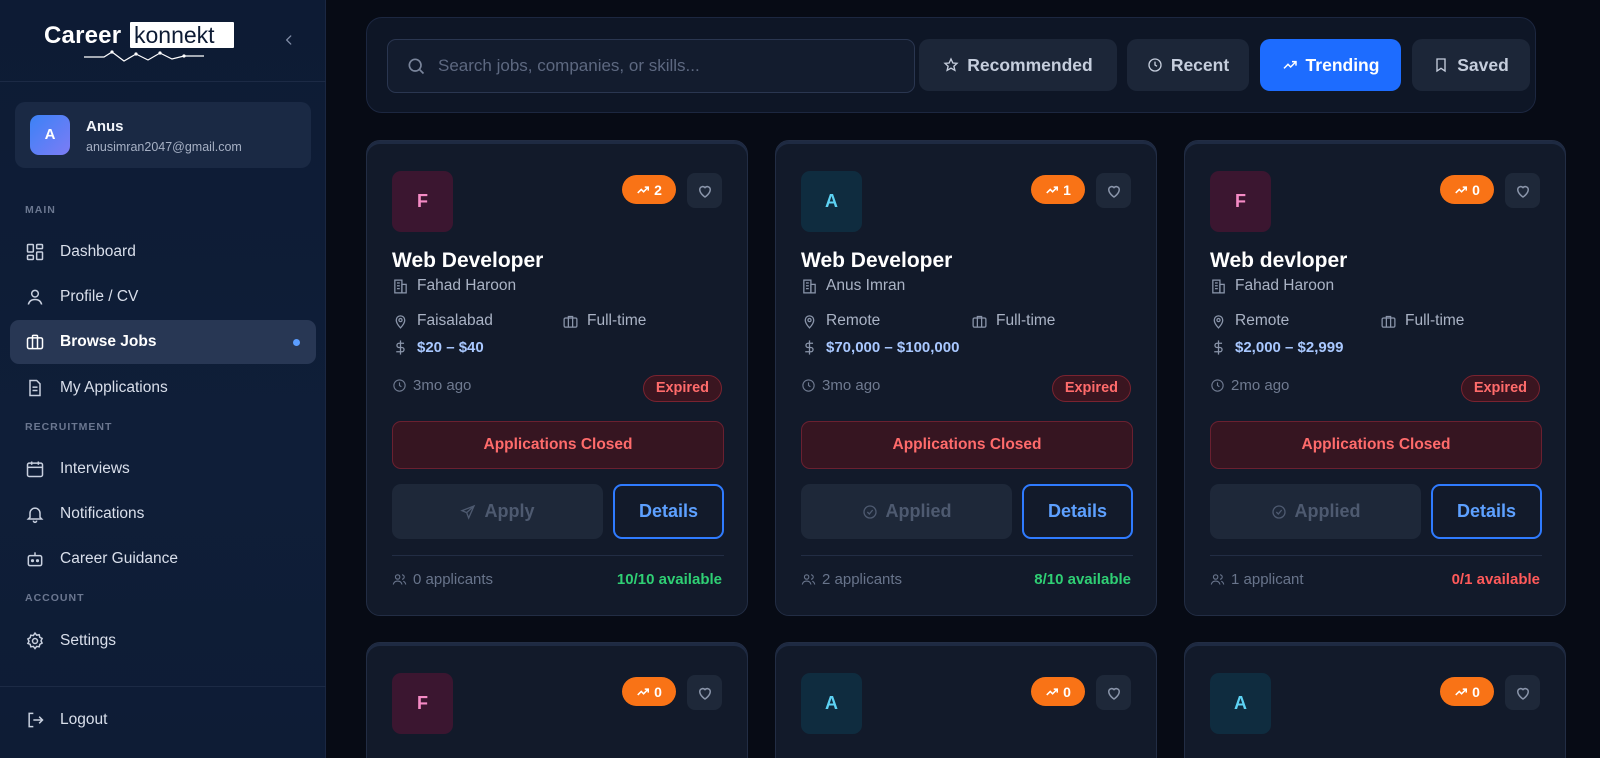  What do you see at coordinates (289, 41) in the screenshot?
I see `collapse-sidebar-button` at bounding box center [289, 41].